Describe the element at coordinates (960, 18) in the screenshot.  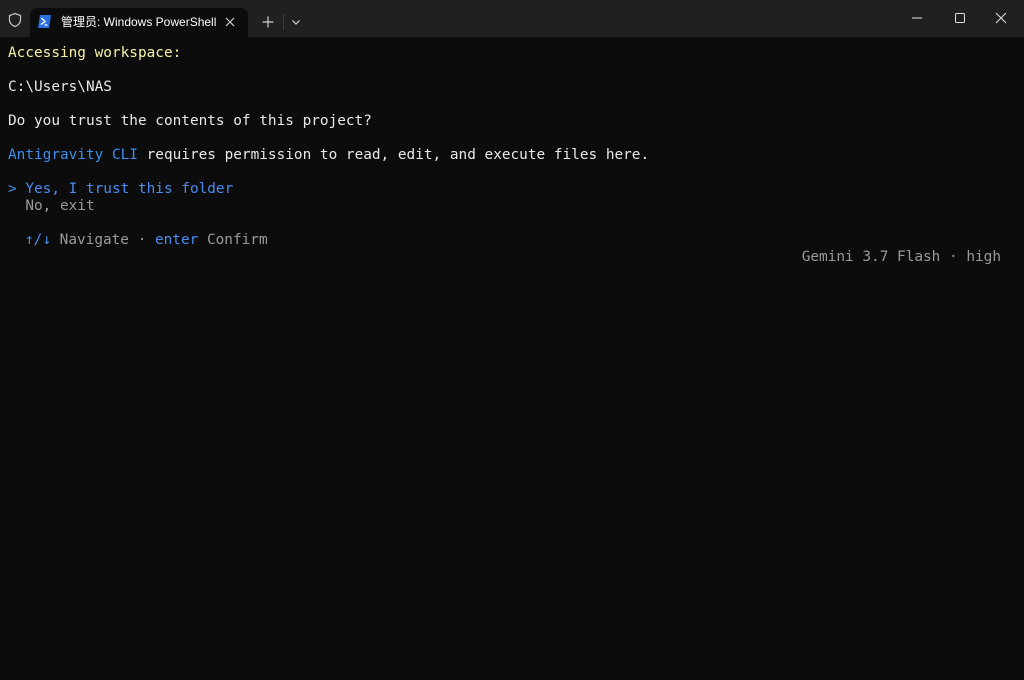
I see `maximize-icon` at that location.